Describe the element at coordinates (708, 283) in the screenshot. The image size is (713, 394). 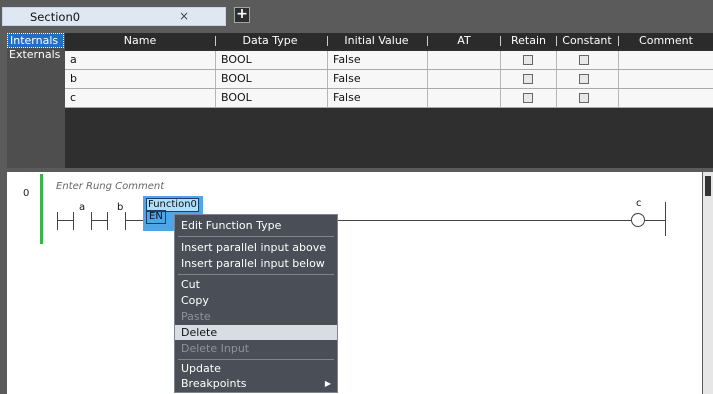
I see `editor-scrollbar` at that location.